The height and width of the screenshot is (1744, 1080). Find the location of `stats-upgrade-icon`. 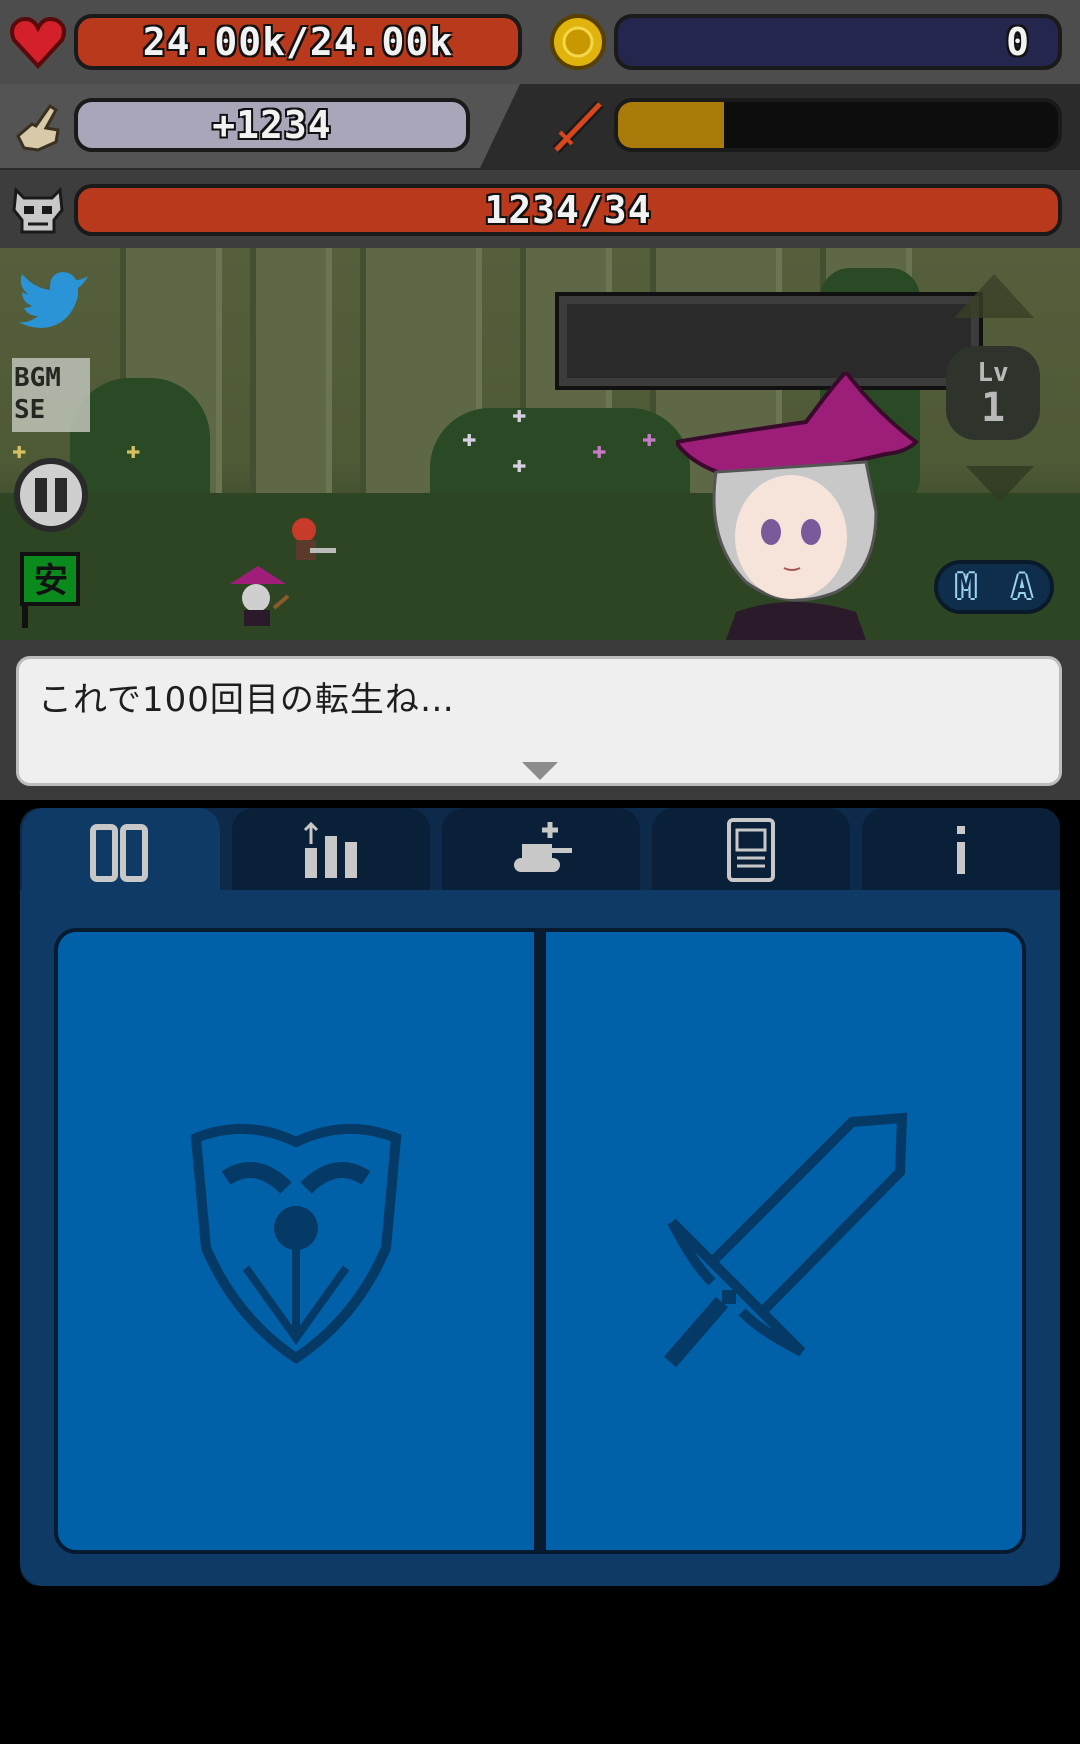

stats-upgrade-icon is located at coordinates (330, 849).